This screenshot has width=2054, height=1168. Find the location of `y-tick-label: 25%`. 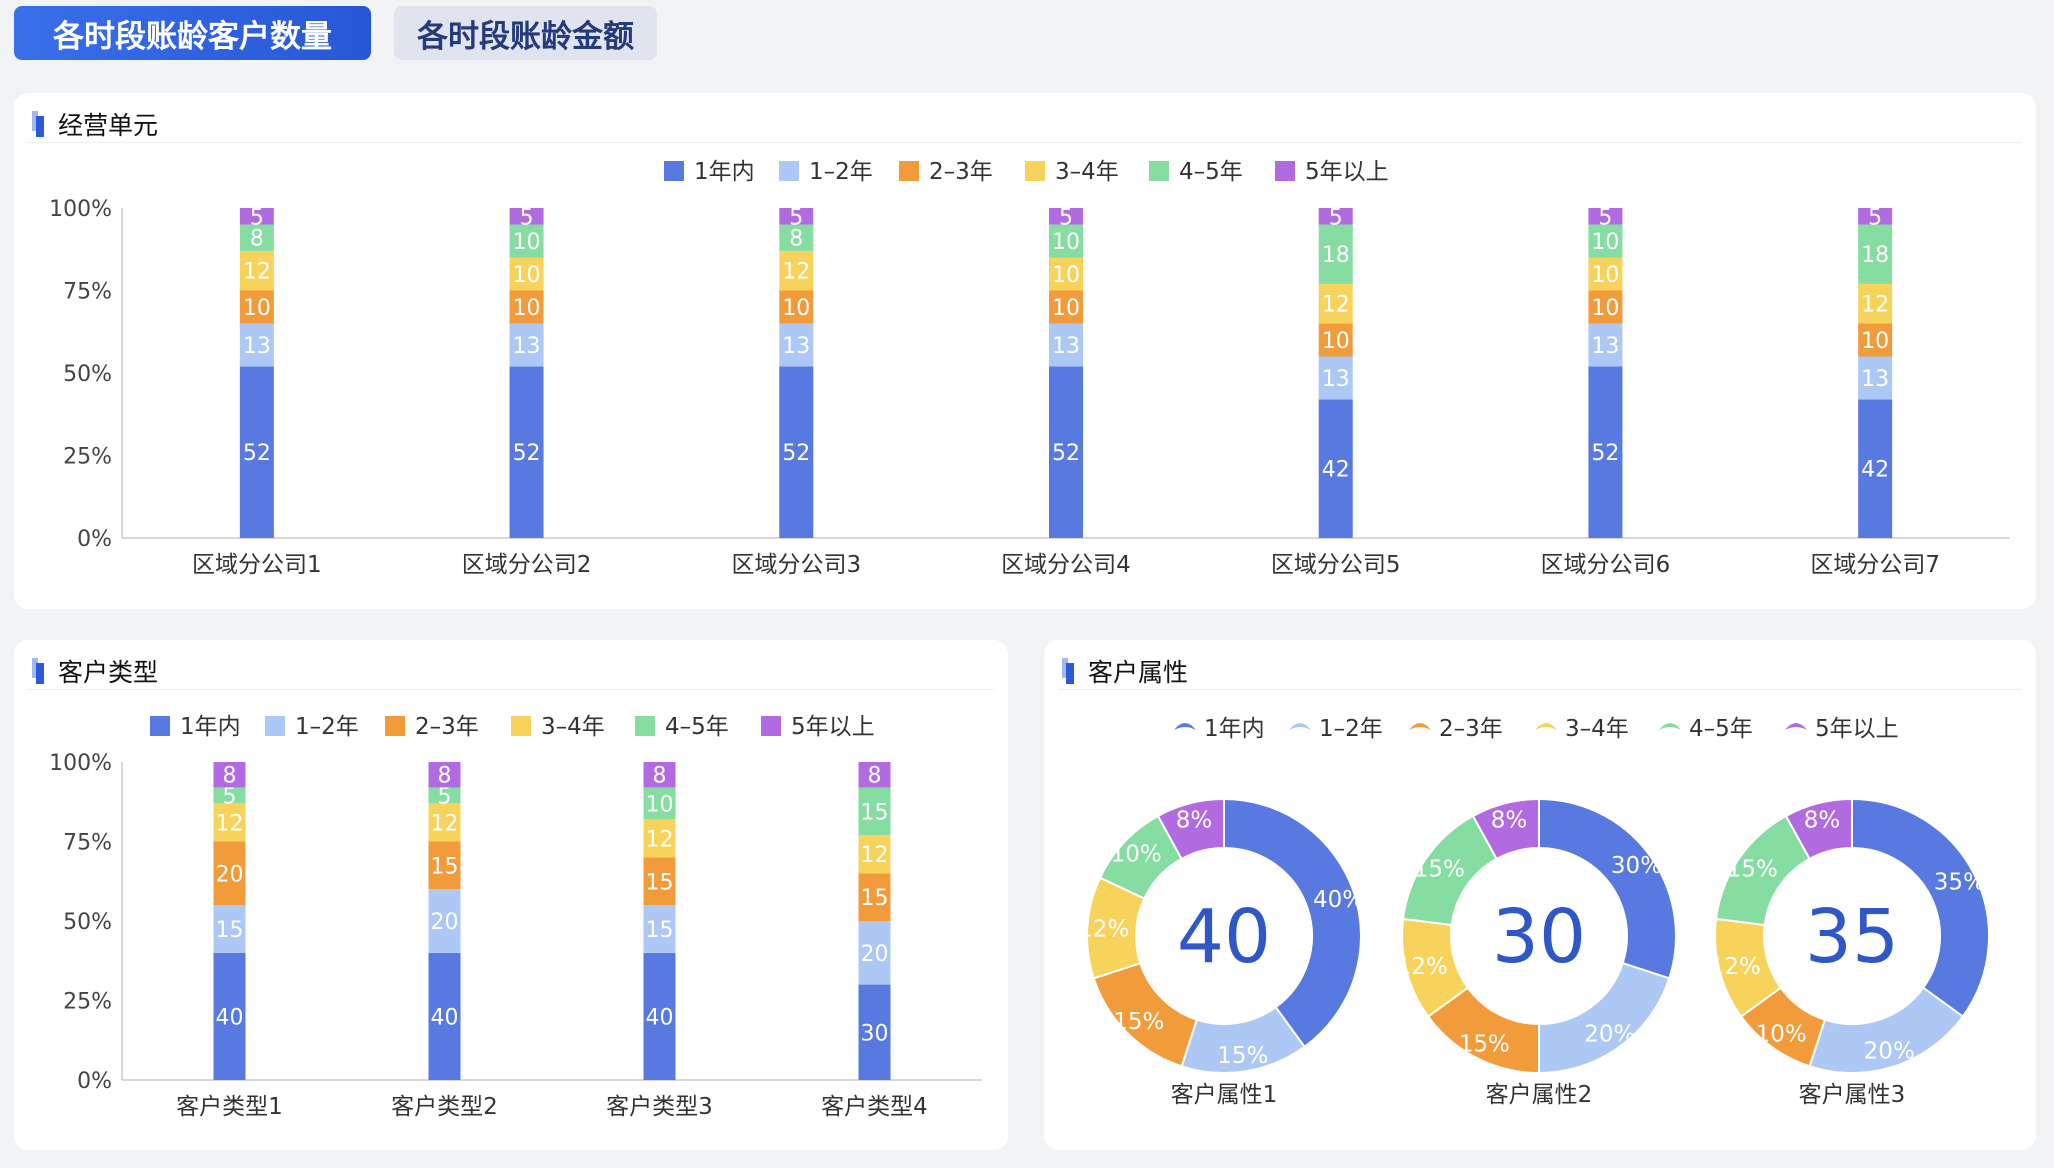

y-tick-label: 25% is located at coordinates (87, 1002).